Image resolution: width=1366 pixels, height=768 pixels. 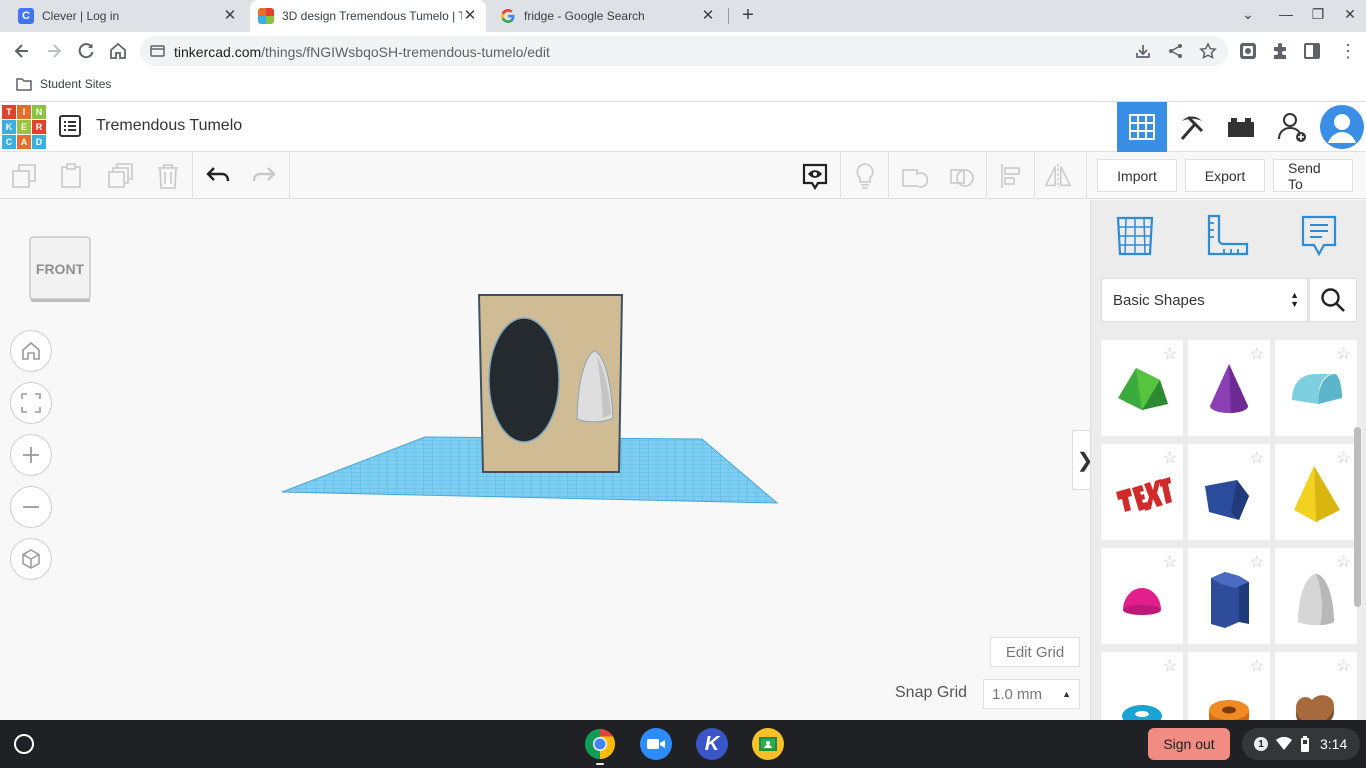 I want to click on invite-user-button, so click(x=1292, y=127).